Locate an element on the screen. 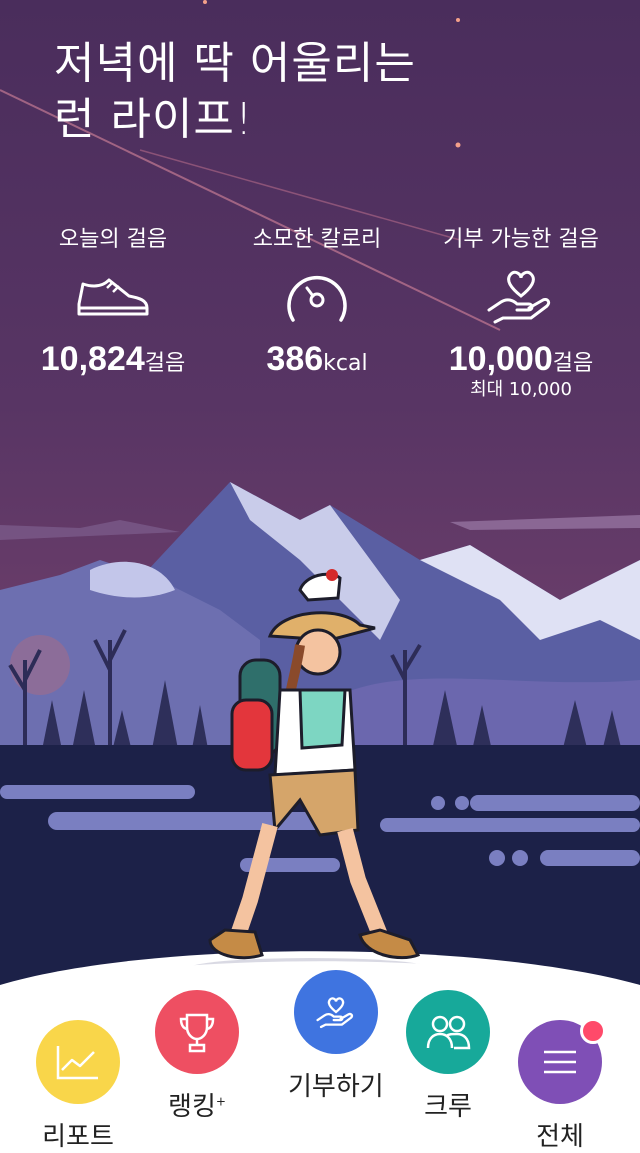 The width and height of the screenshot is (640, 1153). stat-value: 10,000 is located at coordinates (500, 359).